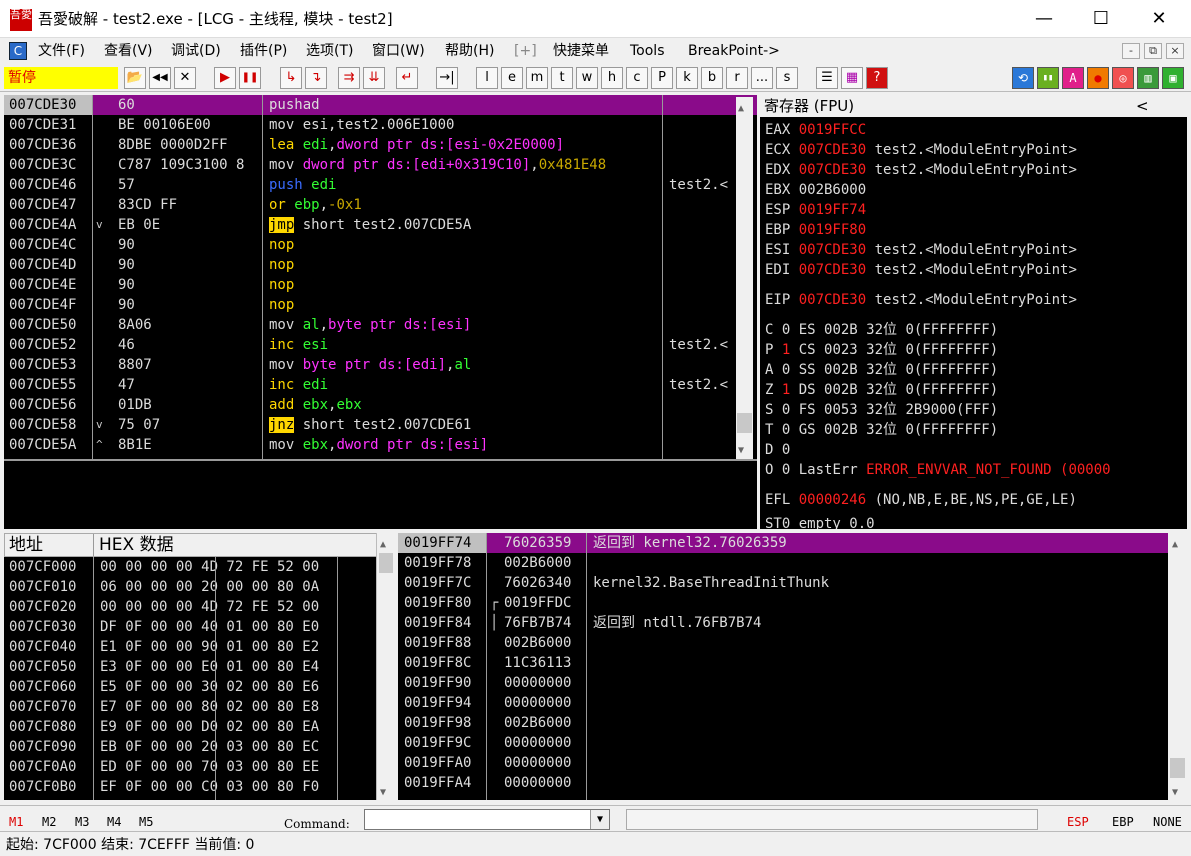 This screenshot has height=856, width=1191. Describe the element at coordinates (380, 265) in the screenshot. I see `disasm-row: 007CDE4D 90 nop` at that location.